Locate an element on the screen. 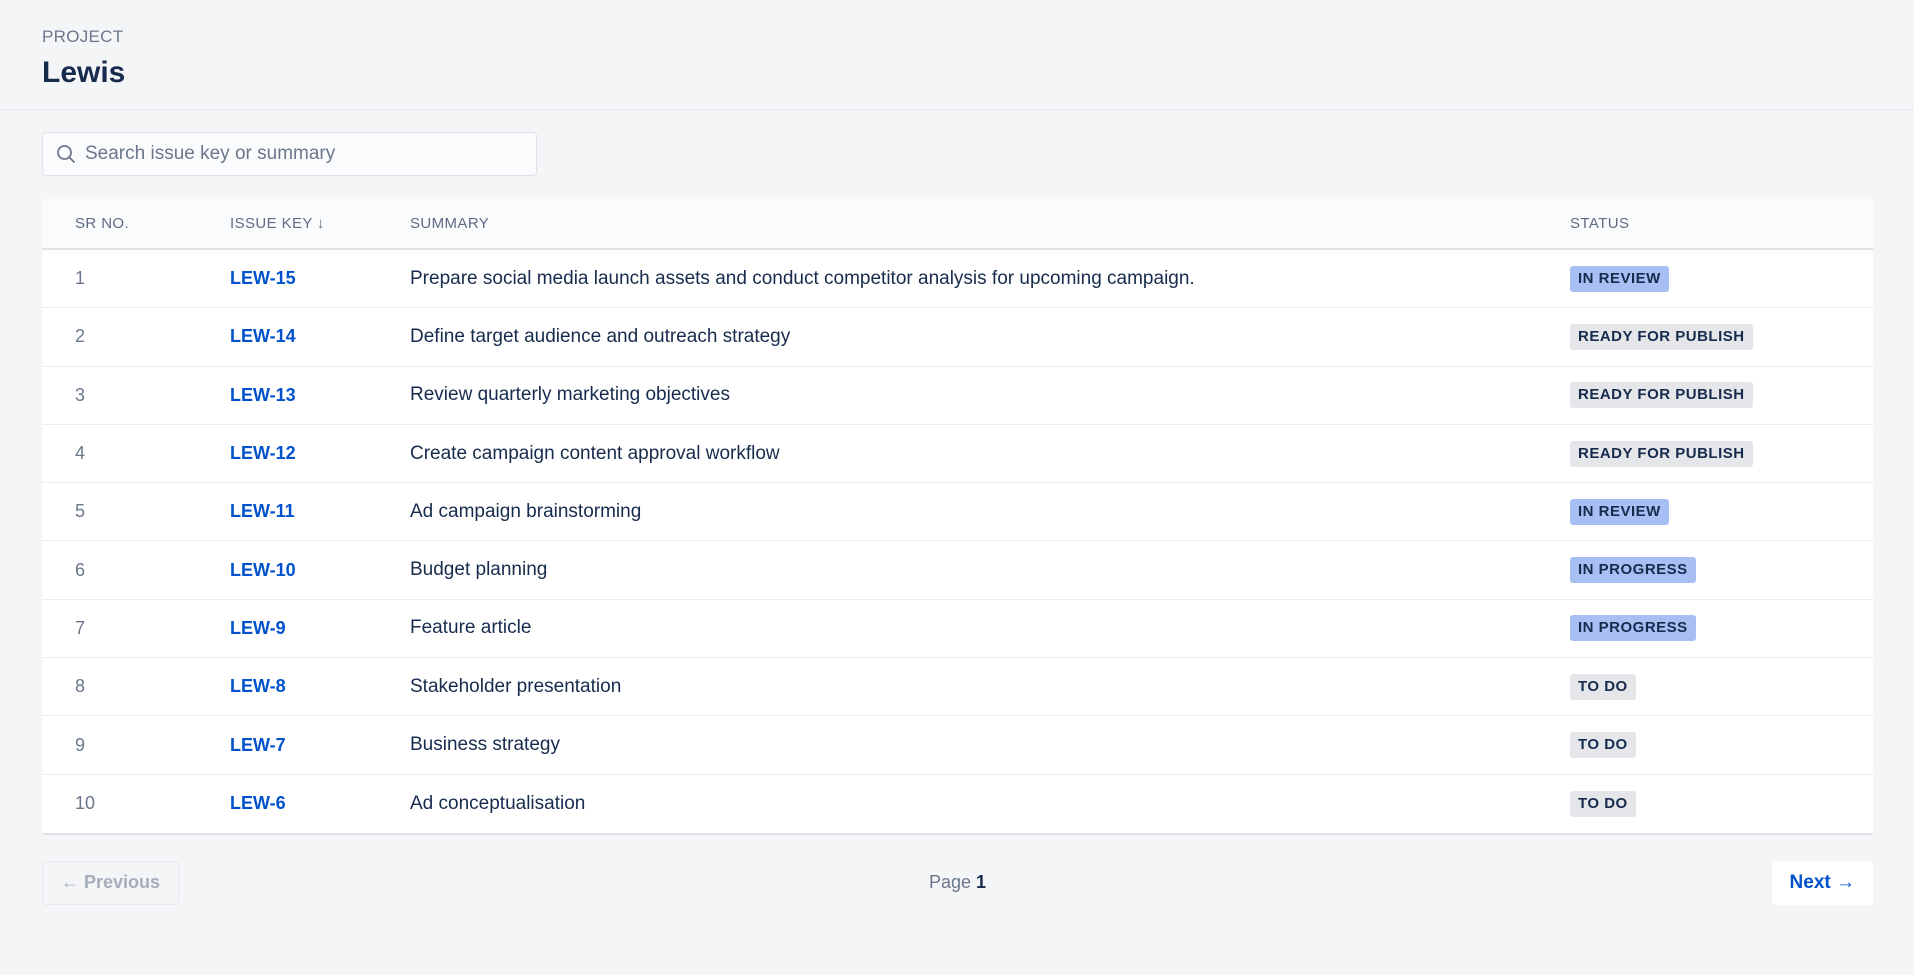 This screenshot has width=1914, height=975. issue-summary: Ad campaign brainstorming is located at coordinates (526, 511).